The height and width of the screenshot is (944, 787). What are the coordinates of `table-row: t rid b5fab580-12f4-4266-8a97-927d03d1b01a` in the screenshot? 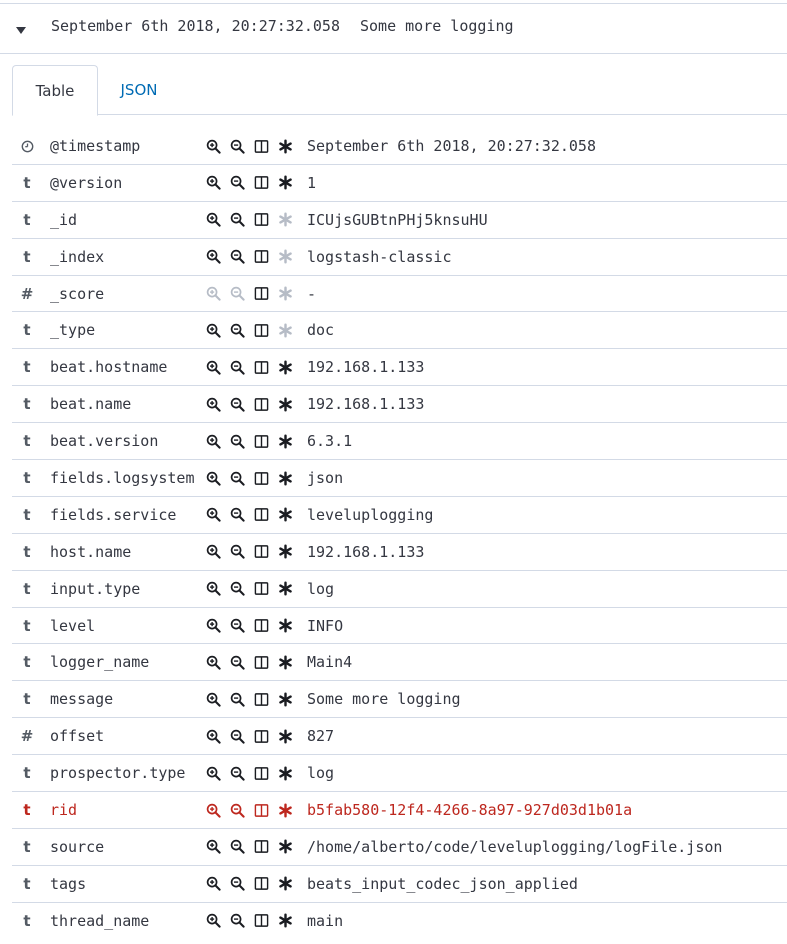 It's located at (399, 810).